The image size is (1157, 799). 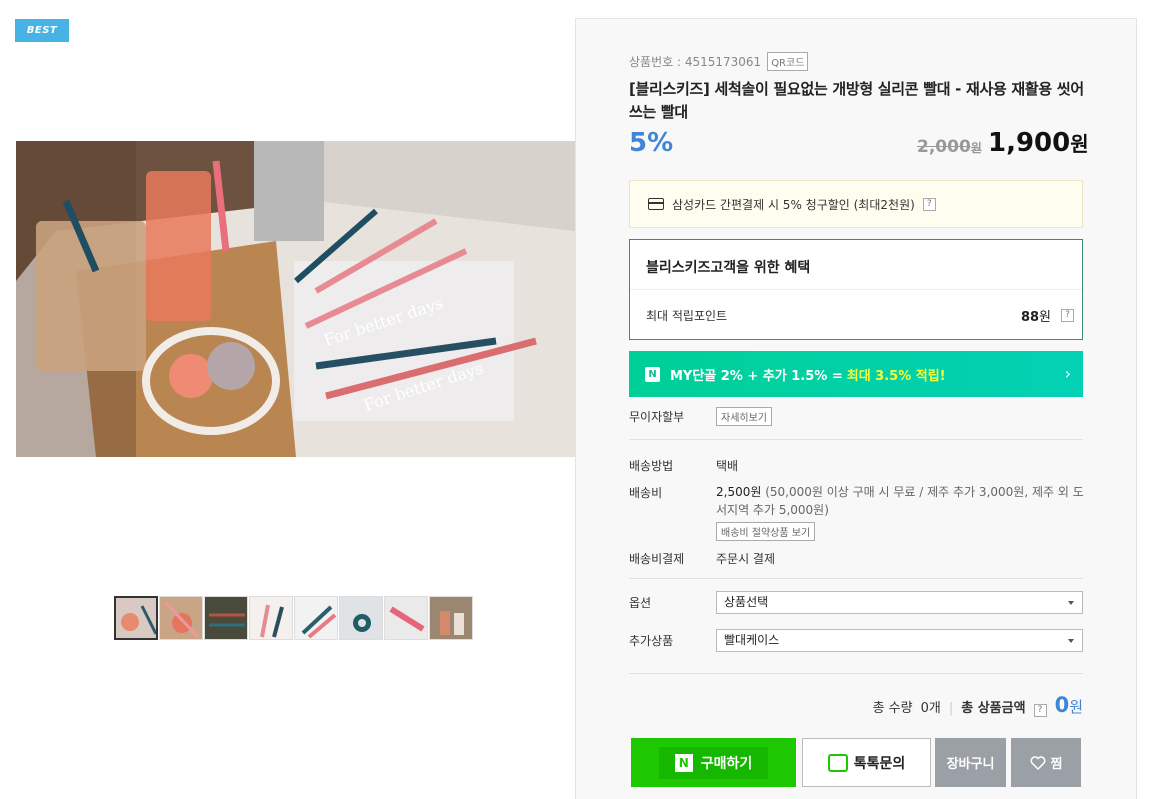 What do you see at coordinates (930, 708) in the screenshot?
I see `total-qty-value: 0개` at bounding box center [930, 708].